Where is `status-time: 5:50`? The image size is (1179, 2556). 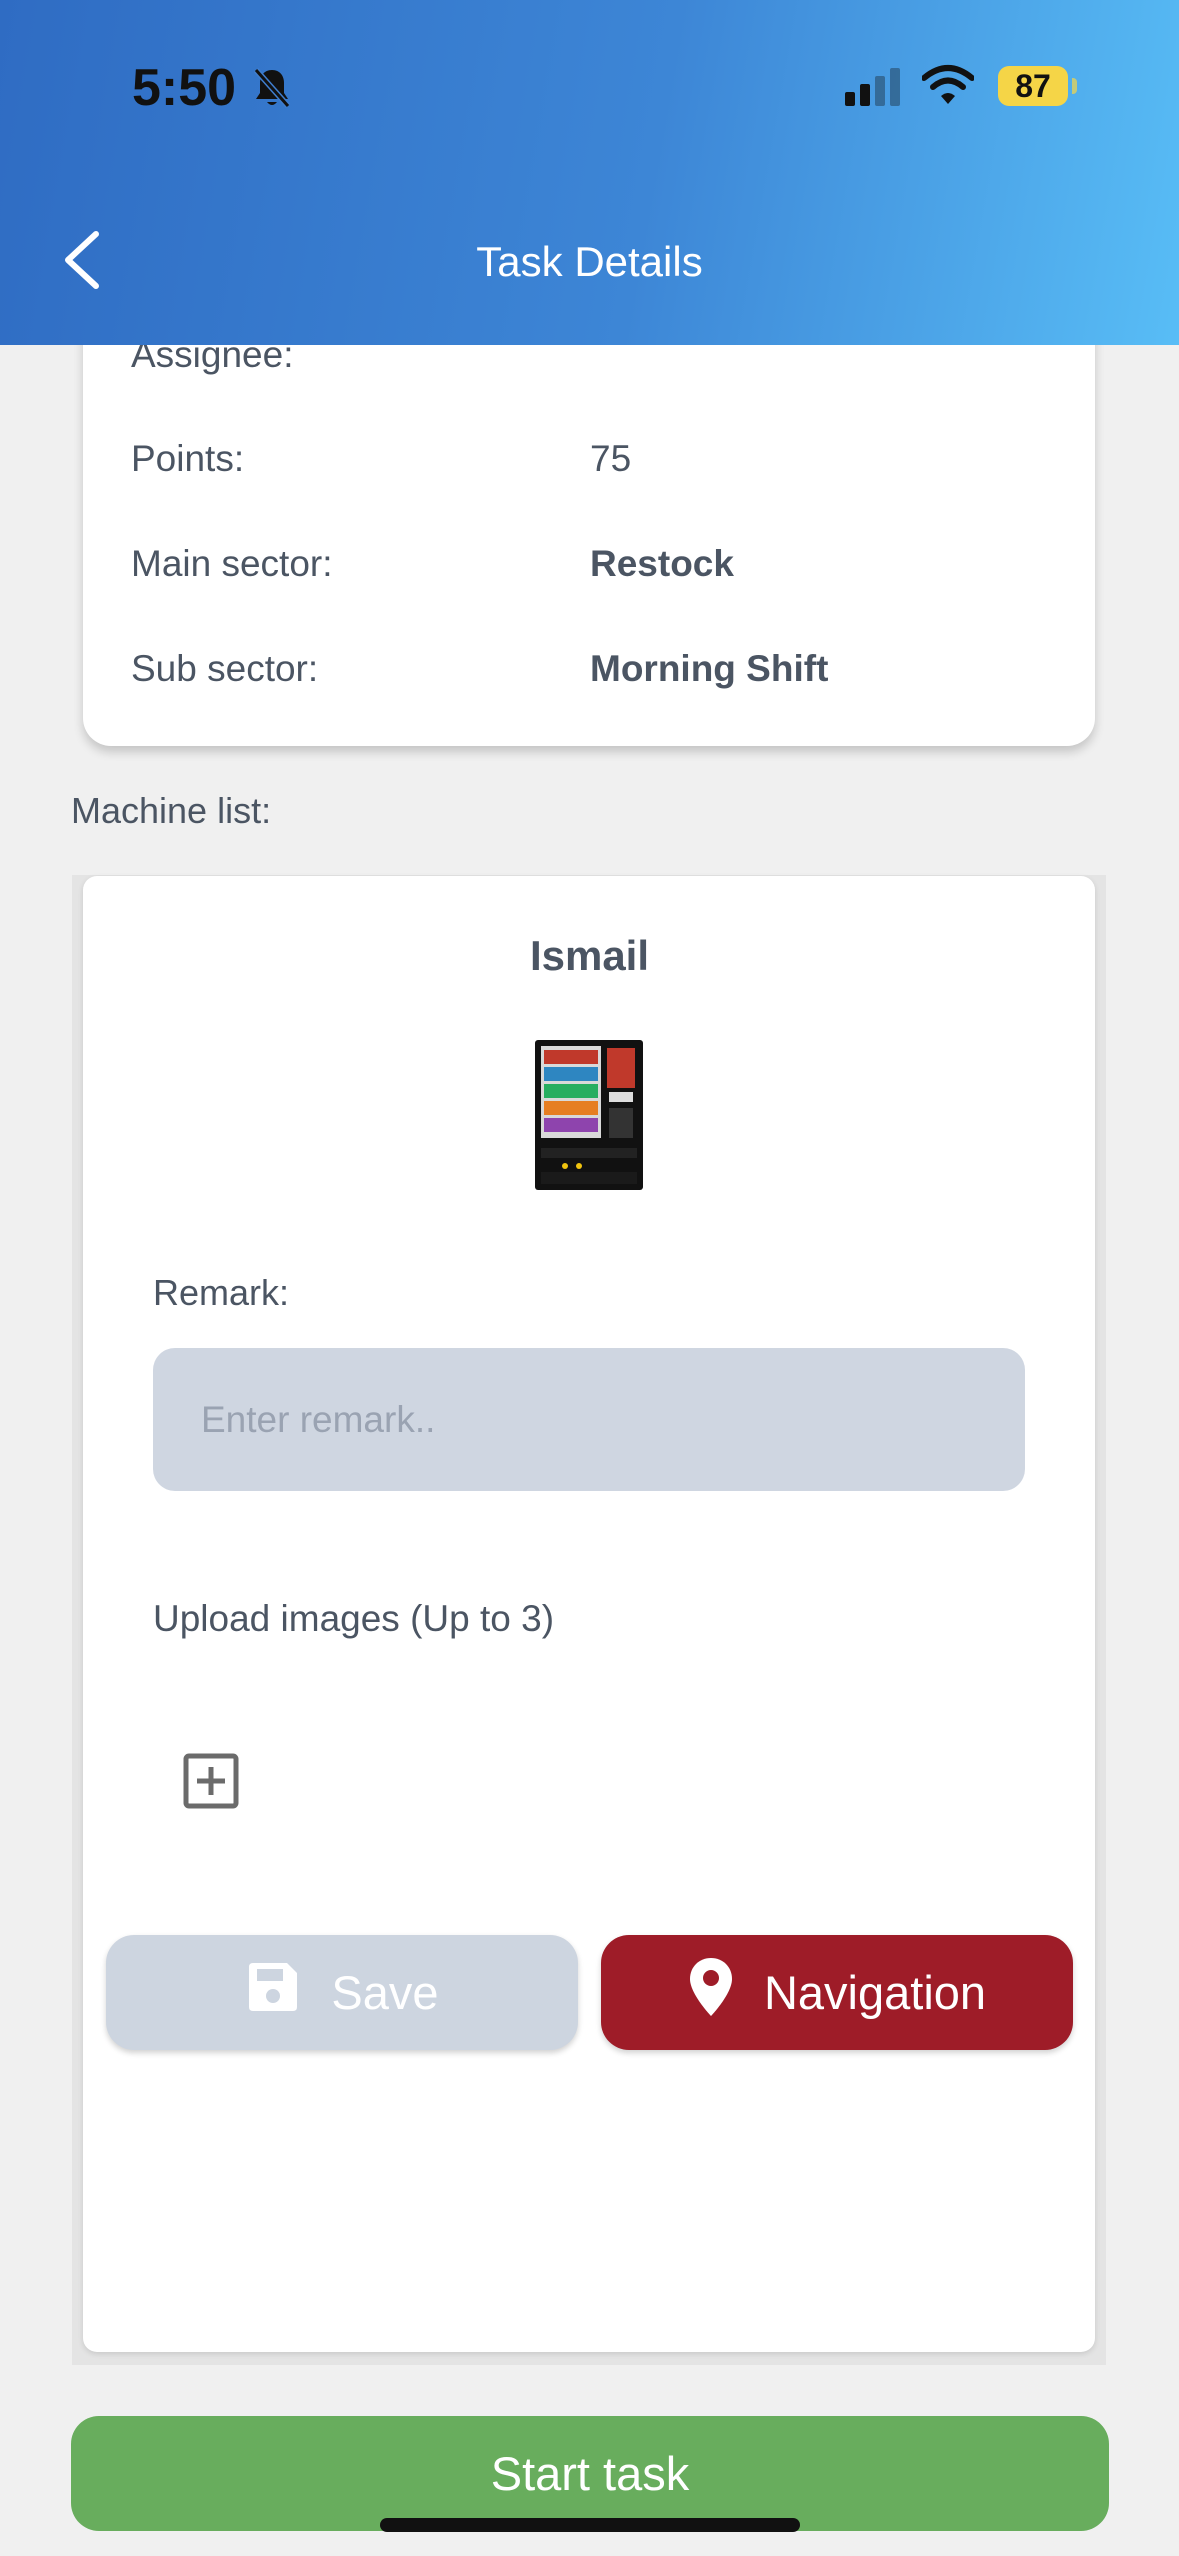
status-time: 5:50 is located at coordinates (184, 88).